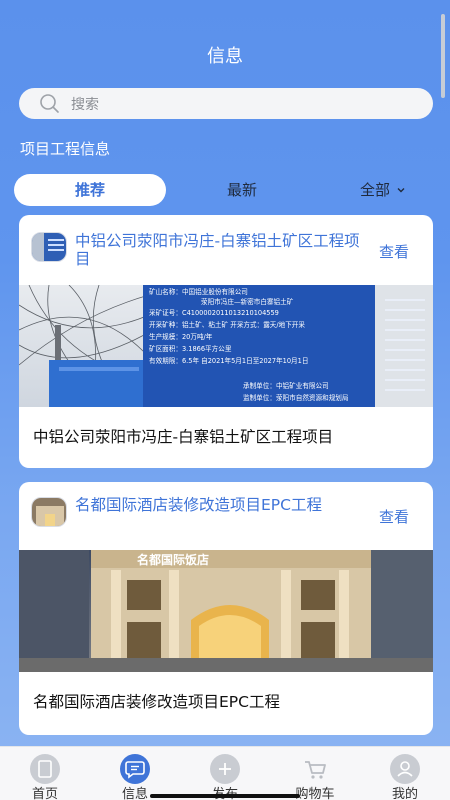 This screenshot has height=800, width=450. I want to click on filter-tabs: 推荐 最新 全部, so click(226, 190).